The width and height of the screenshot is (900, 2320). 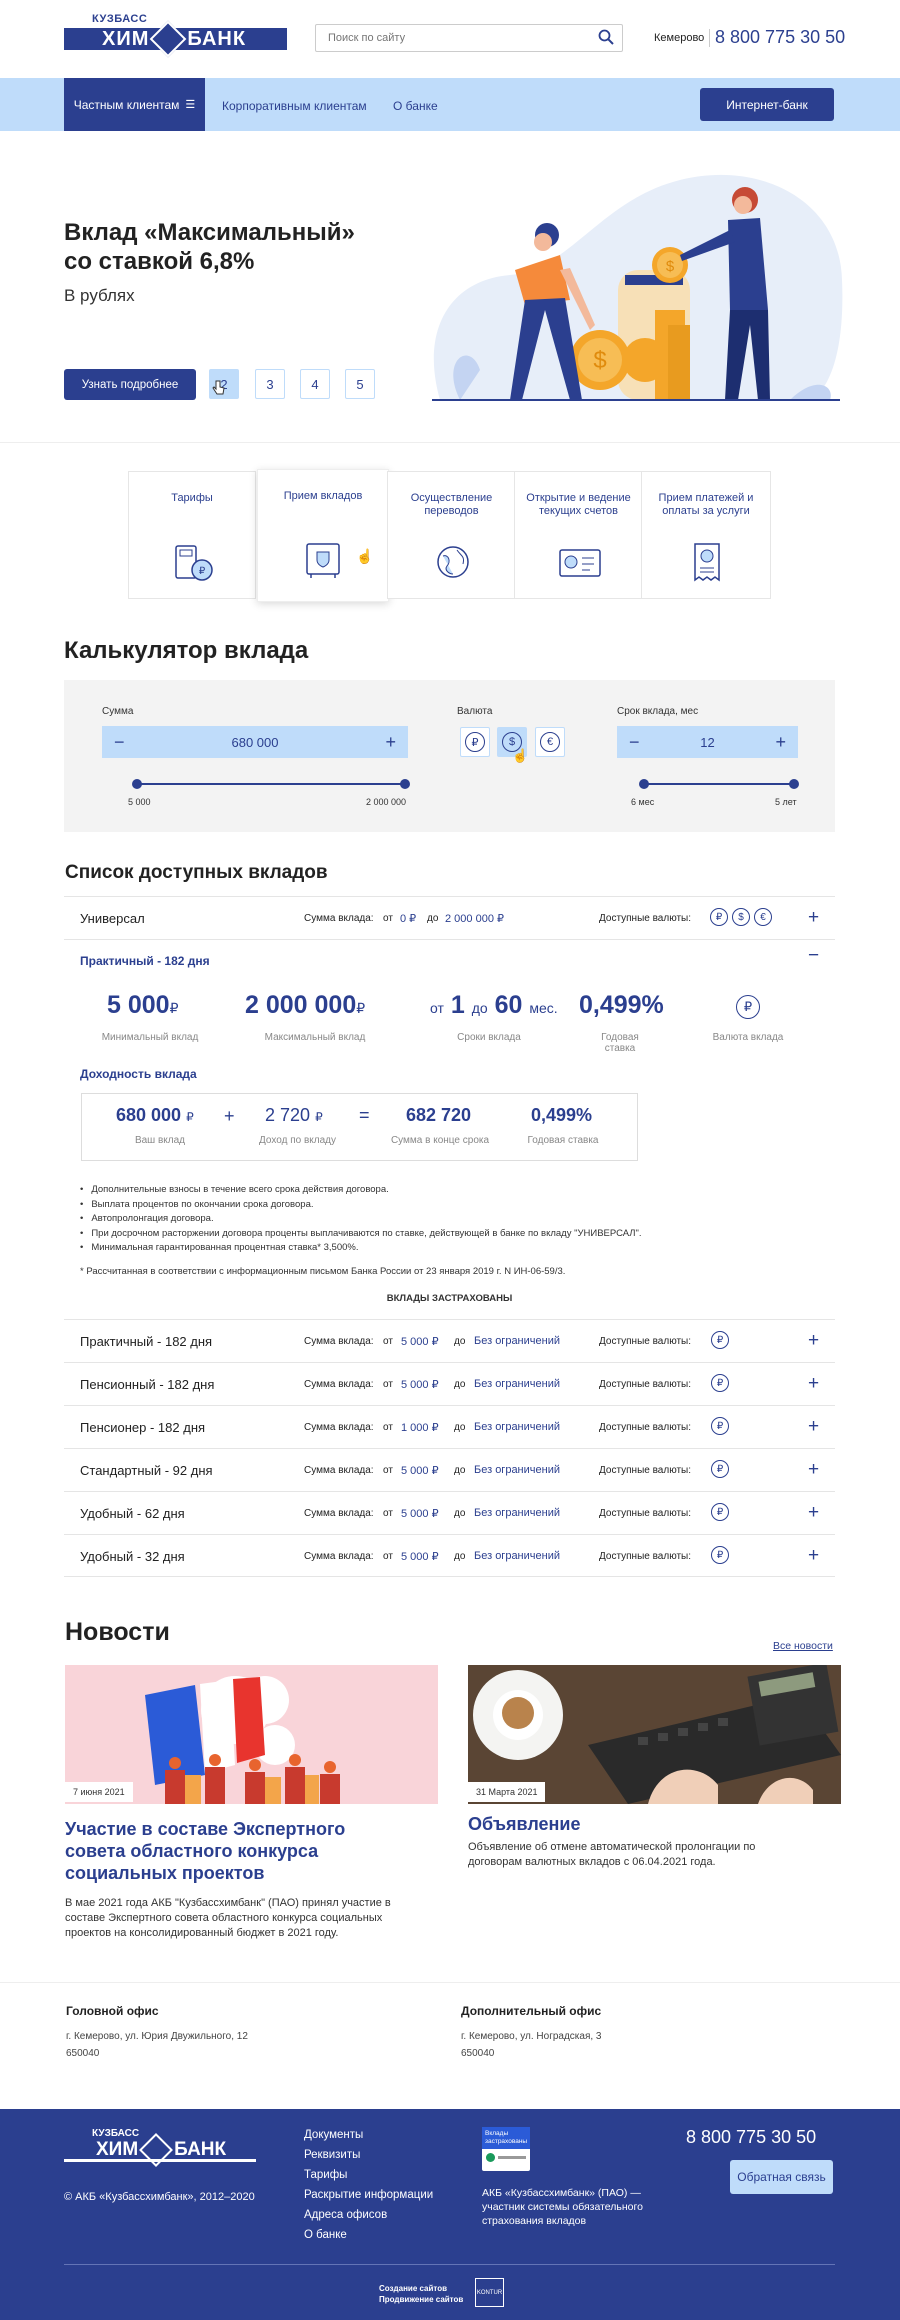 I want to click on sum-value: 680 000, so click(x=255, y=742).